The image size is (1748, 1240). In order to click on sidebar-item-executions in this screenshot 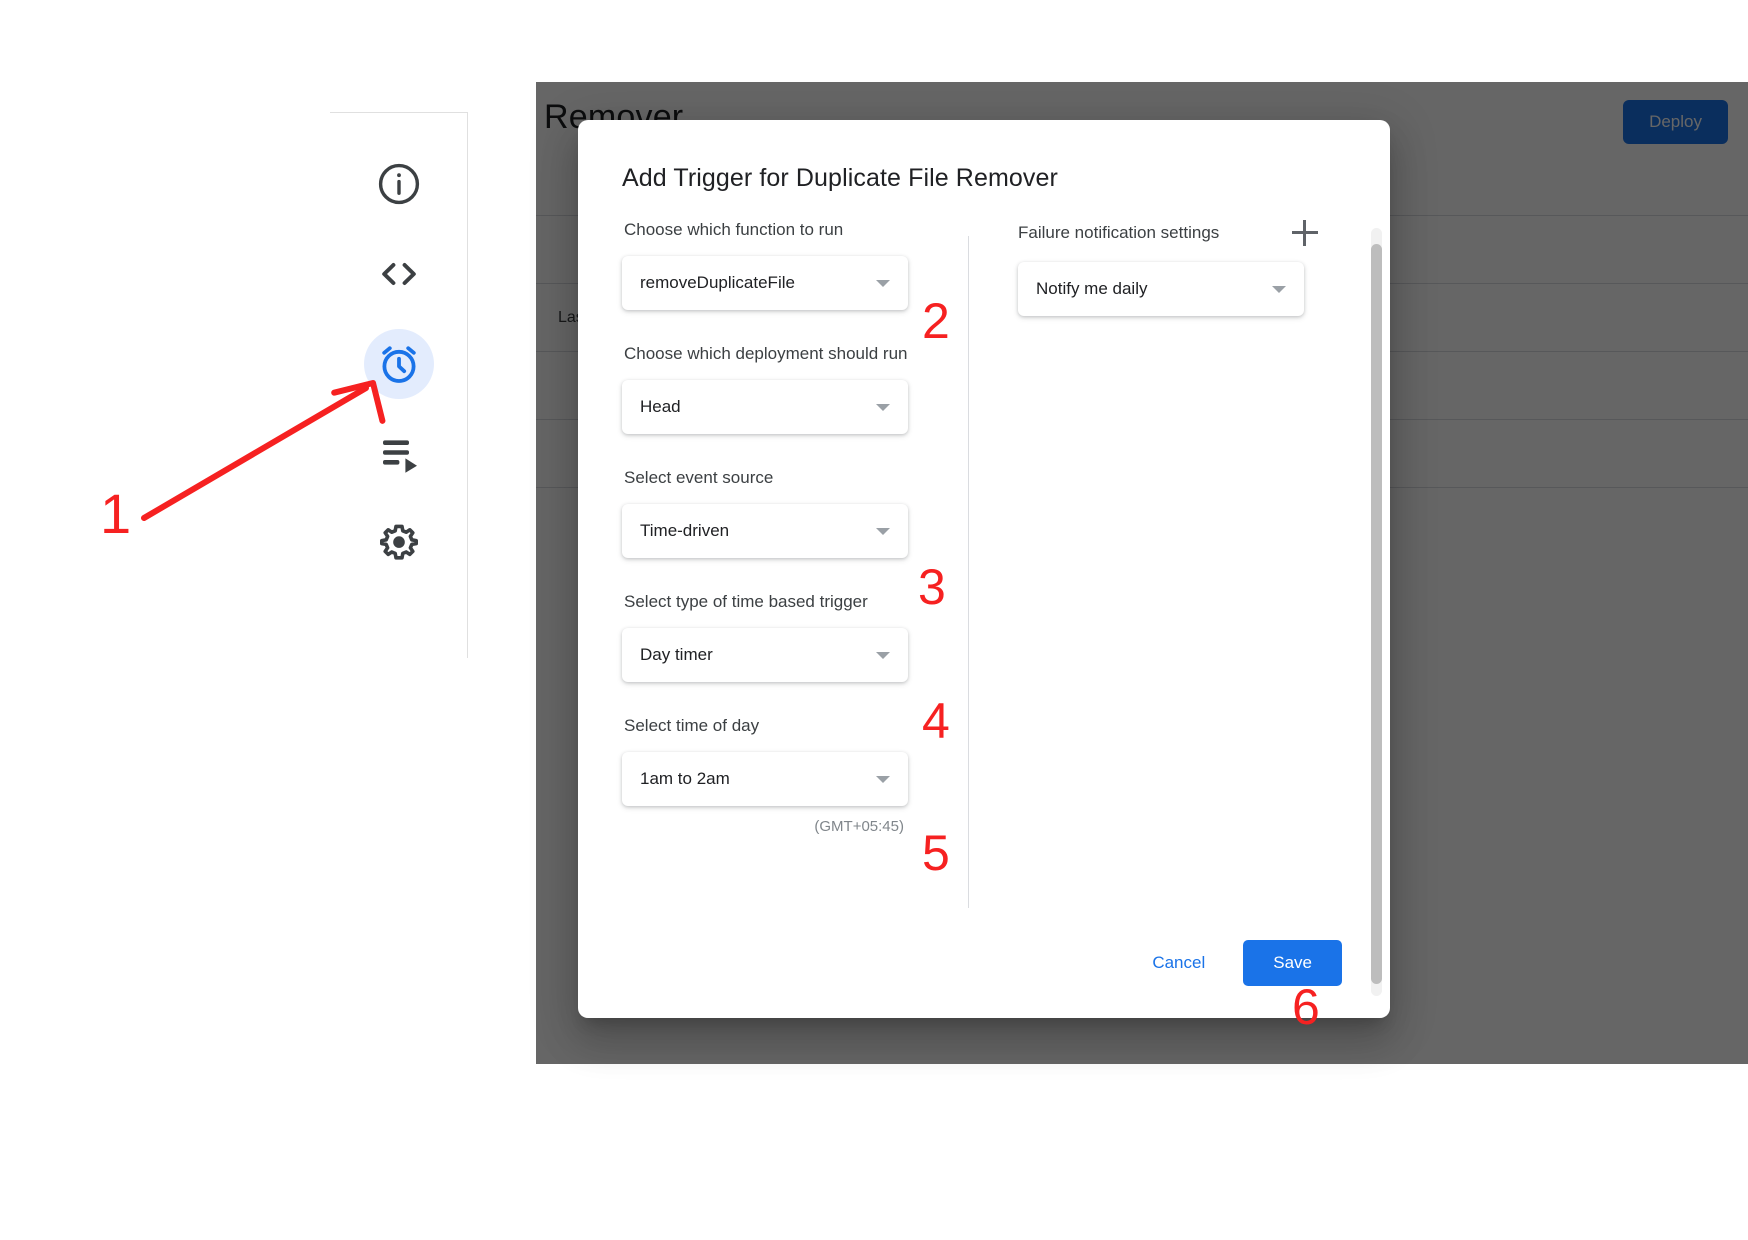, I will do `click(399, 454)`.